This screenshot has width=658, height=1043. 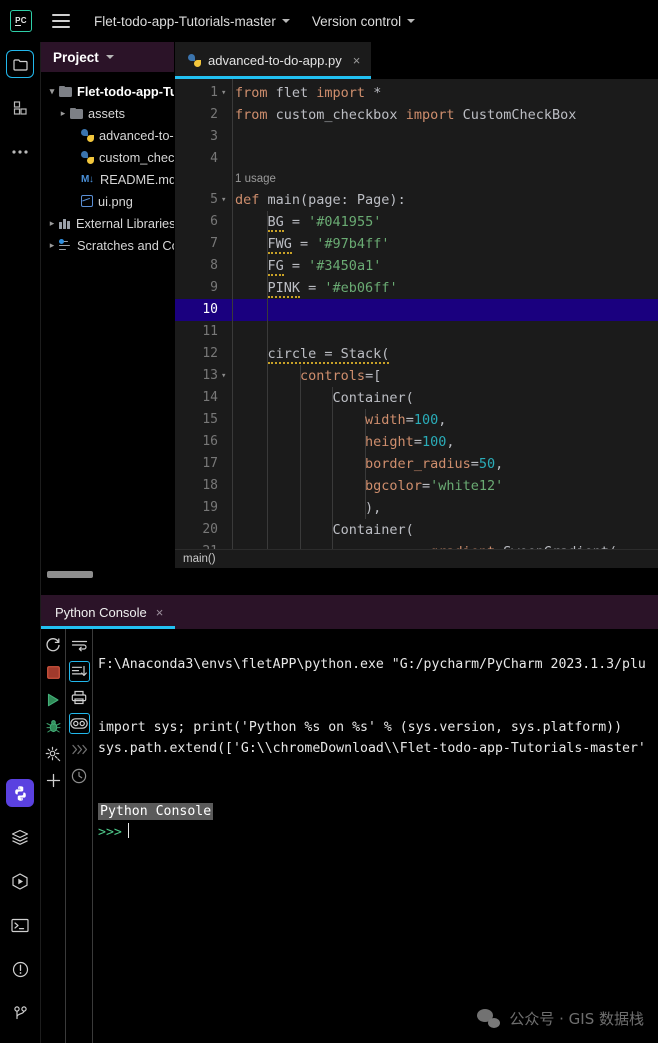 I want to click on sidebar-item-structure, so click(x=20, y=108).